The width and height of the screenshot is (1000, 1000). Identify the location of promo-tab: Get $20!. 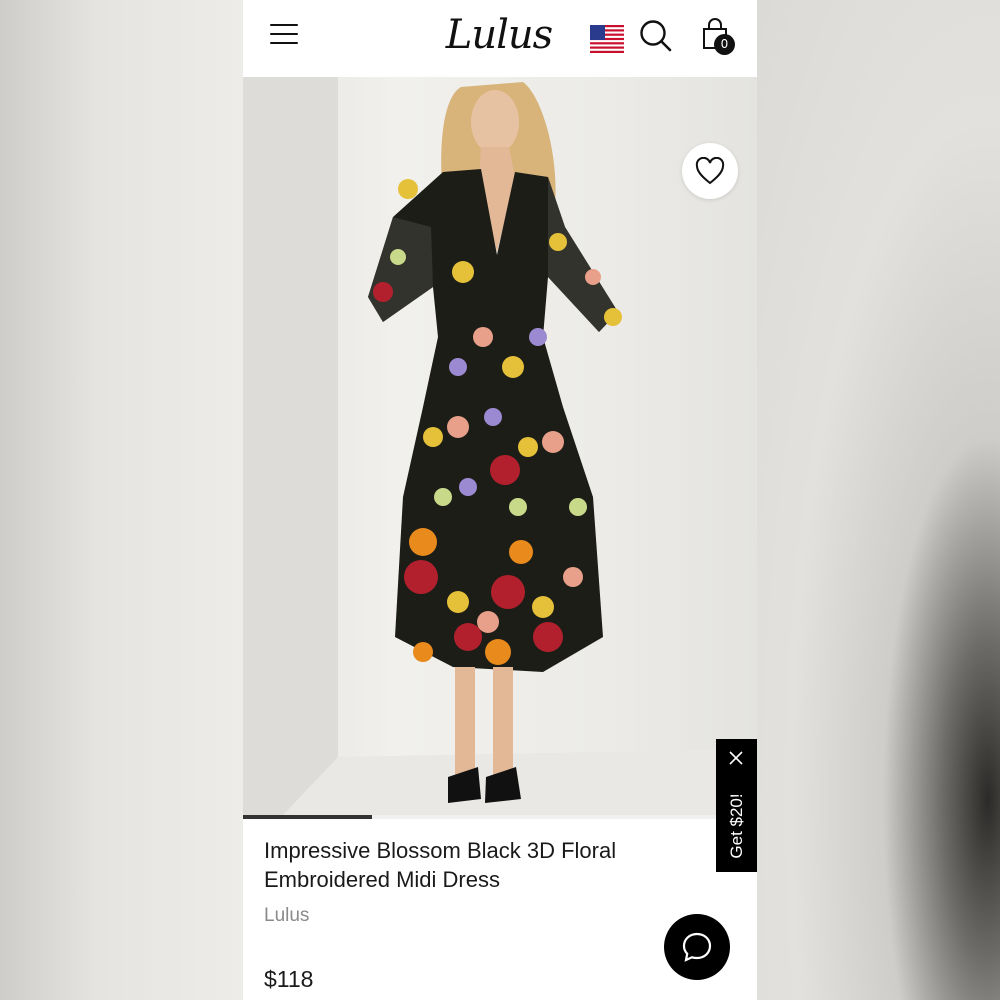
(736, 805).